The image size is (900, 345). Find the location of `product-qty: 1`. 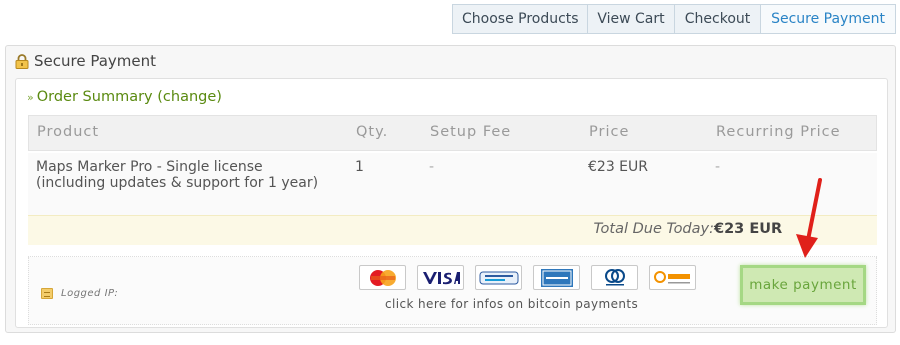

product-qty: 1 is located at coordinates (359, 167).